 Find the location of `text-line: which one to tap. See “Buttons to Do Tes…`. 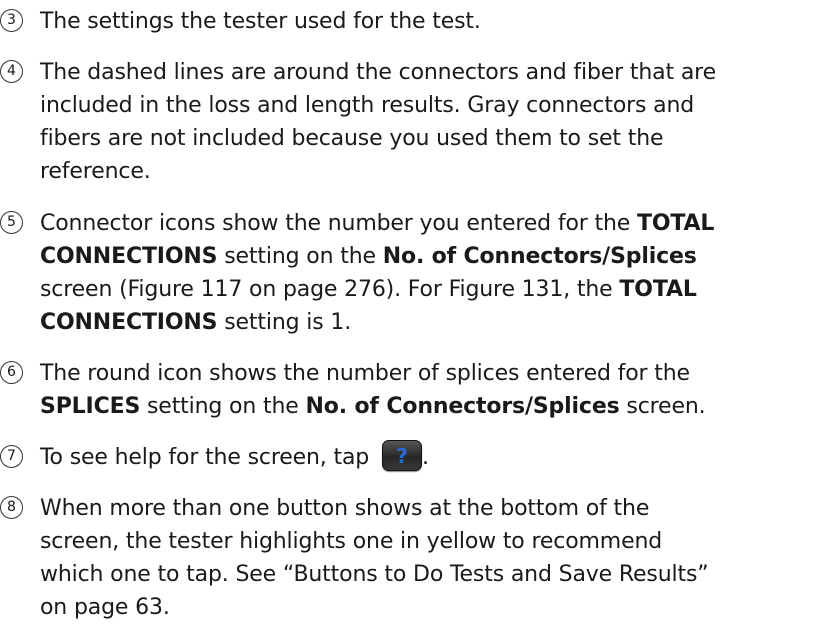

text-line: which one to tap. See “Buttons to Do Tes… is located at coordinates (429, 574).